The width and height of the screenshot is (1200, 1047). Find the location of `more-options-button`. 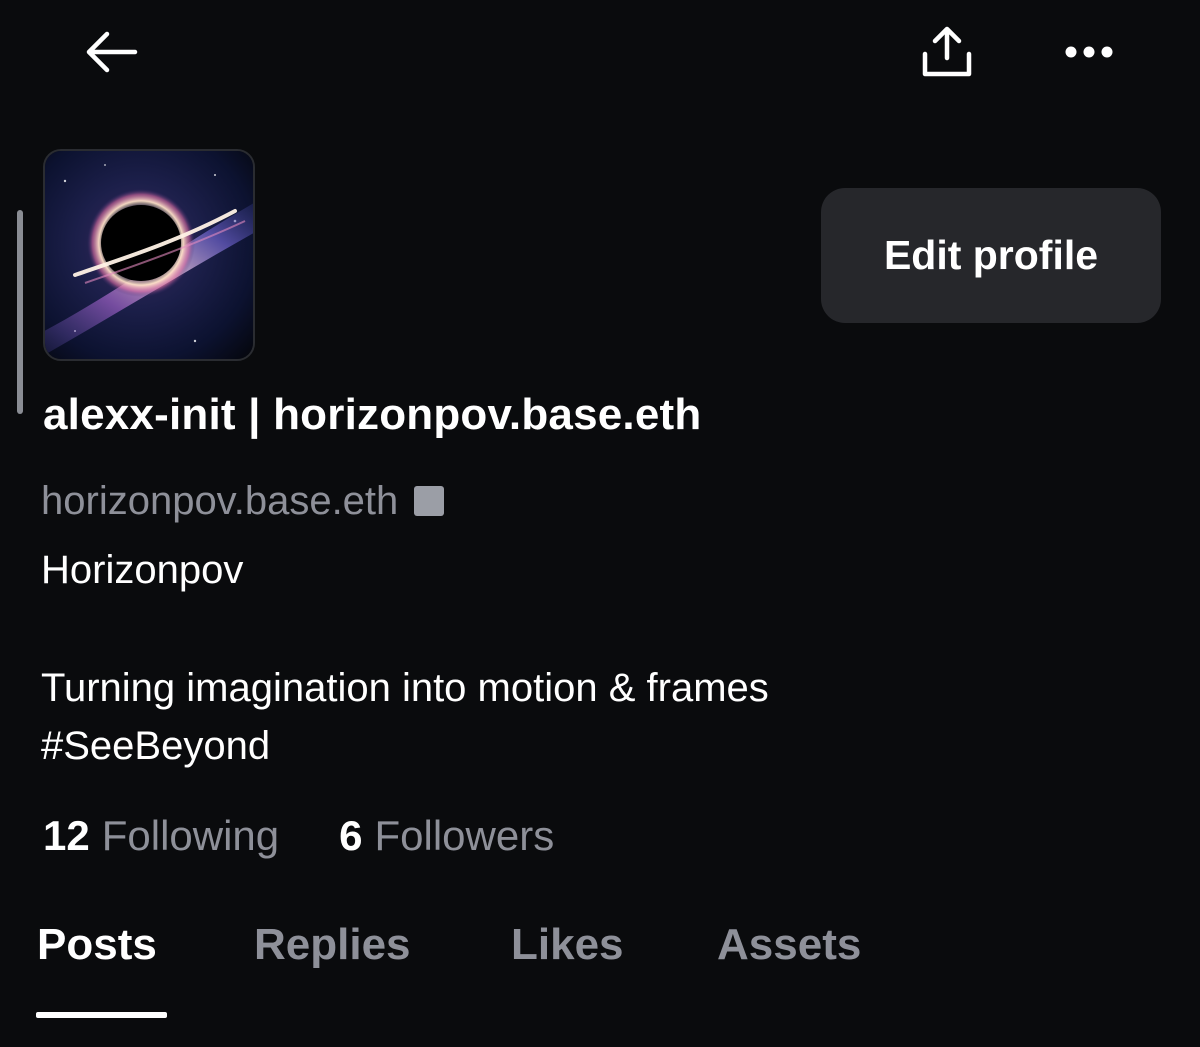

more-options-button is located at coordinates (1089, 54).